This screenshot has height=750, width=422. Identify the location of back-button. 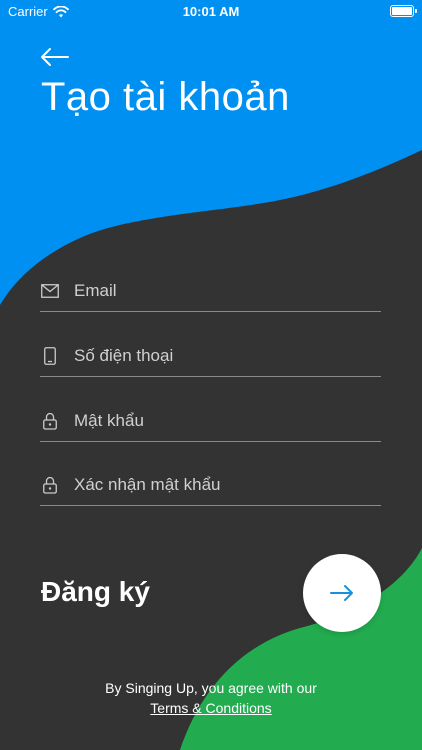
(55, 57).